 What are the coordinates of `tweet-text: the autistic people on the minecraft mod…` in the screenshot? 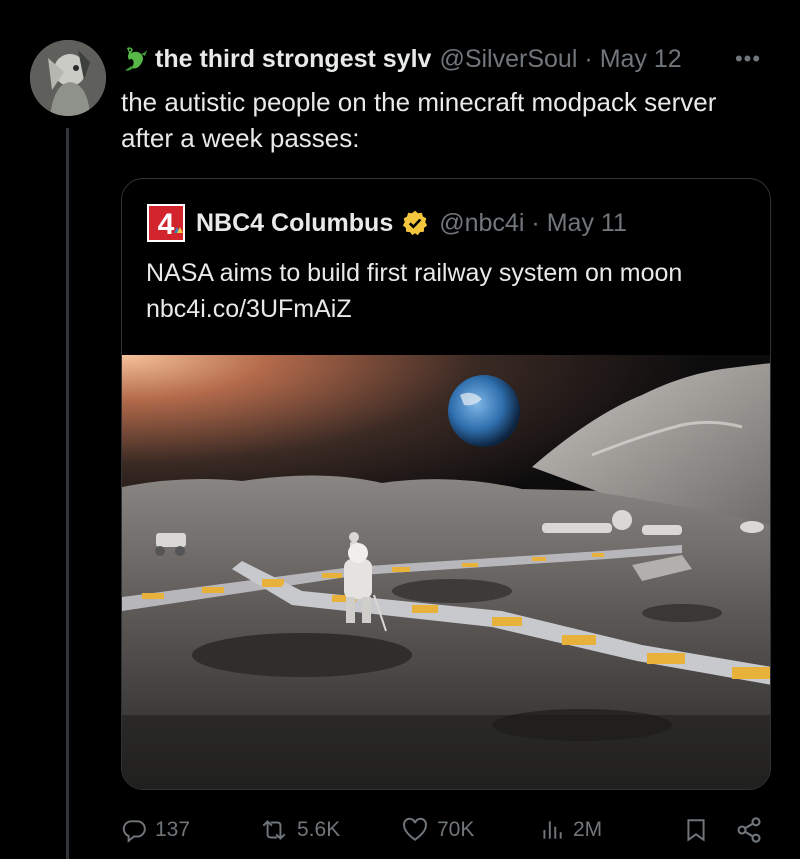 It's located at (419, 120).